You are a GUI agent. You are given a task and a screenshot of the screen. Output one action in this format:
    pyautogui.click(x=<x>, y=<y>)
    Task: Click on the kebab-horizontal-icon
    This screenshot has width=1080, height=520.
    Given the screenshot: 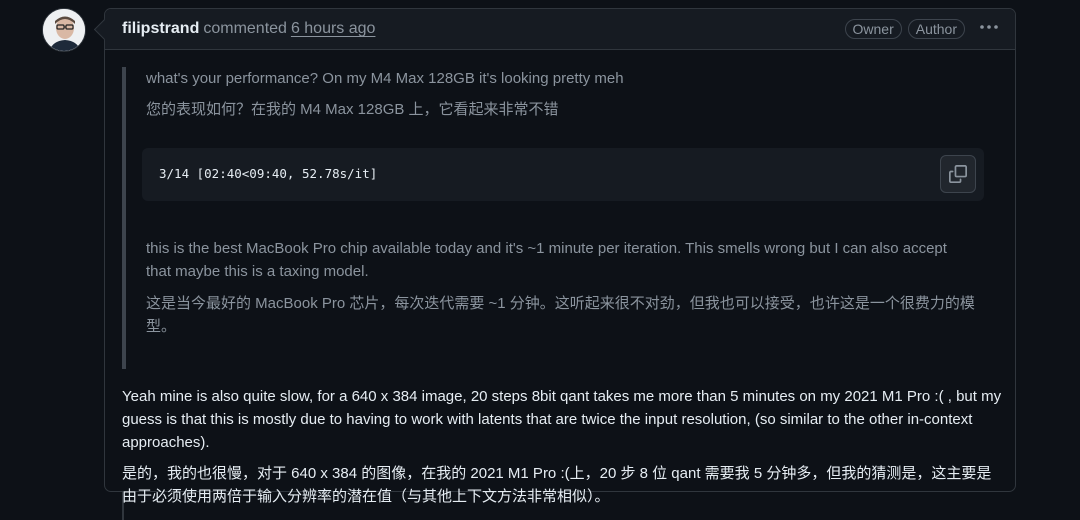 What is the action you would take?
    pyautogui.click(x=989, y=29)
    